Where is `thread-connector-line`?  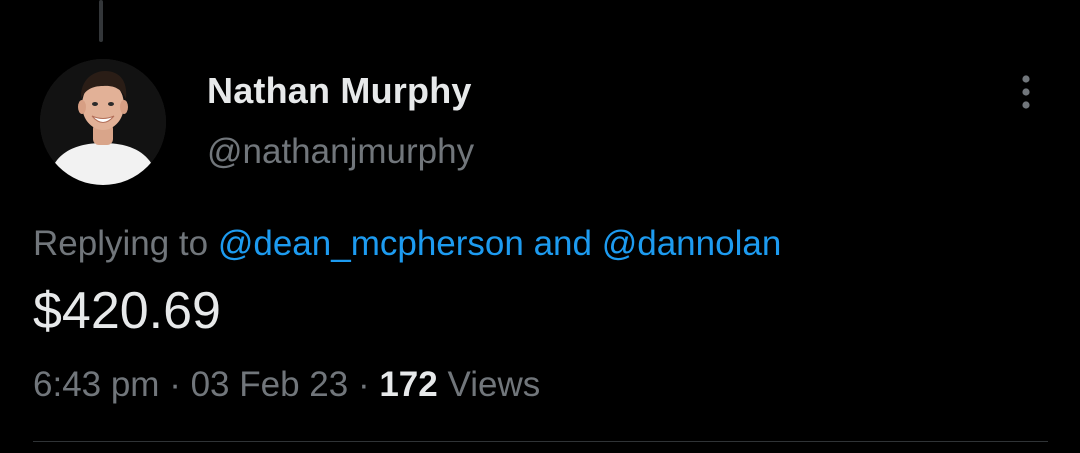 thread-connector-line is located at coordinates (101, 21).